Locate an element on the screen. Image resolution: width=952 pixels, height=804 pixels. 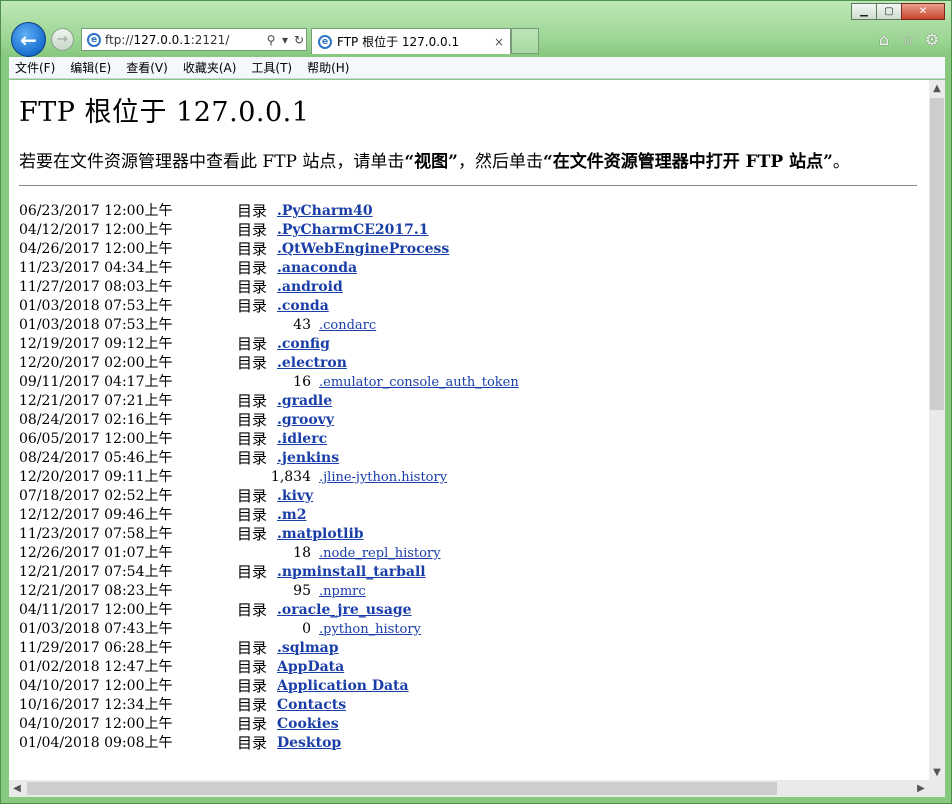
folder-link: .matplotlib is located at coordinates (320, 534).